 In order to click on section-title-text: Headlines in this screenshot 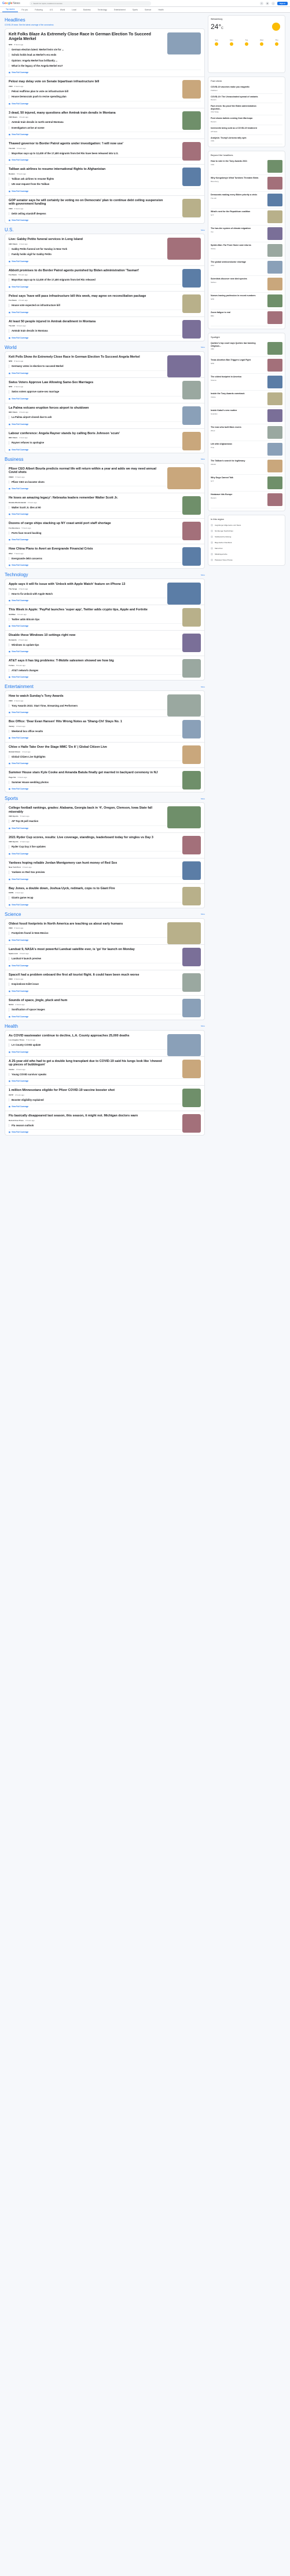, I will do `click(15, 20)`.